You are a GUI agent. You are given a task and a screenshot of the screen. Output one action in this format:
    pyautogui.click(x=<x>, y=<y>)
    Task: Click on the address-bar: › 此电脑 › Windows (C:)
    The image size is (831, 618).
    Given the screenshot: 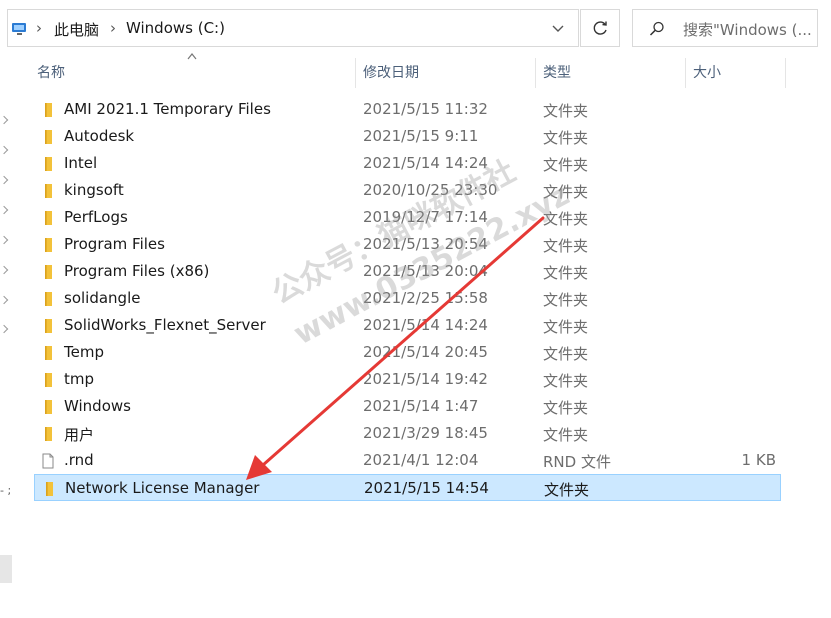 What is the action you would take?
    pyautogui.click(x=293, y=28)
    